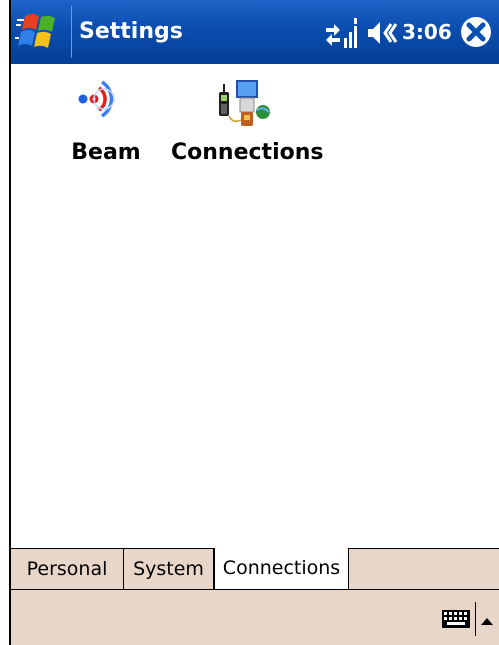  Describe the element at coordinates (382, 33) in the screenshot. I see `volume-icon` at that location.